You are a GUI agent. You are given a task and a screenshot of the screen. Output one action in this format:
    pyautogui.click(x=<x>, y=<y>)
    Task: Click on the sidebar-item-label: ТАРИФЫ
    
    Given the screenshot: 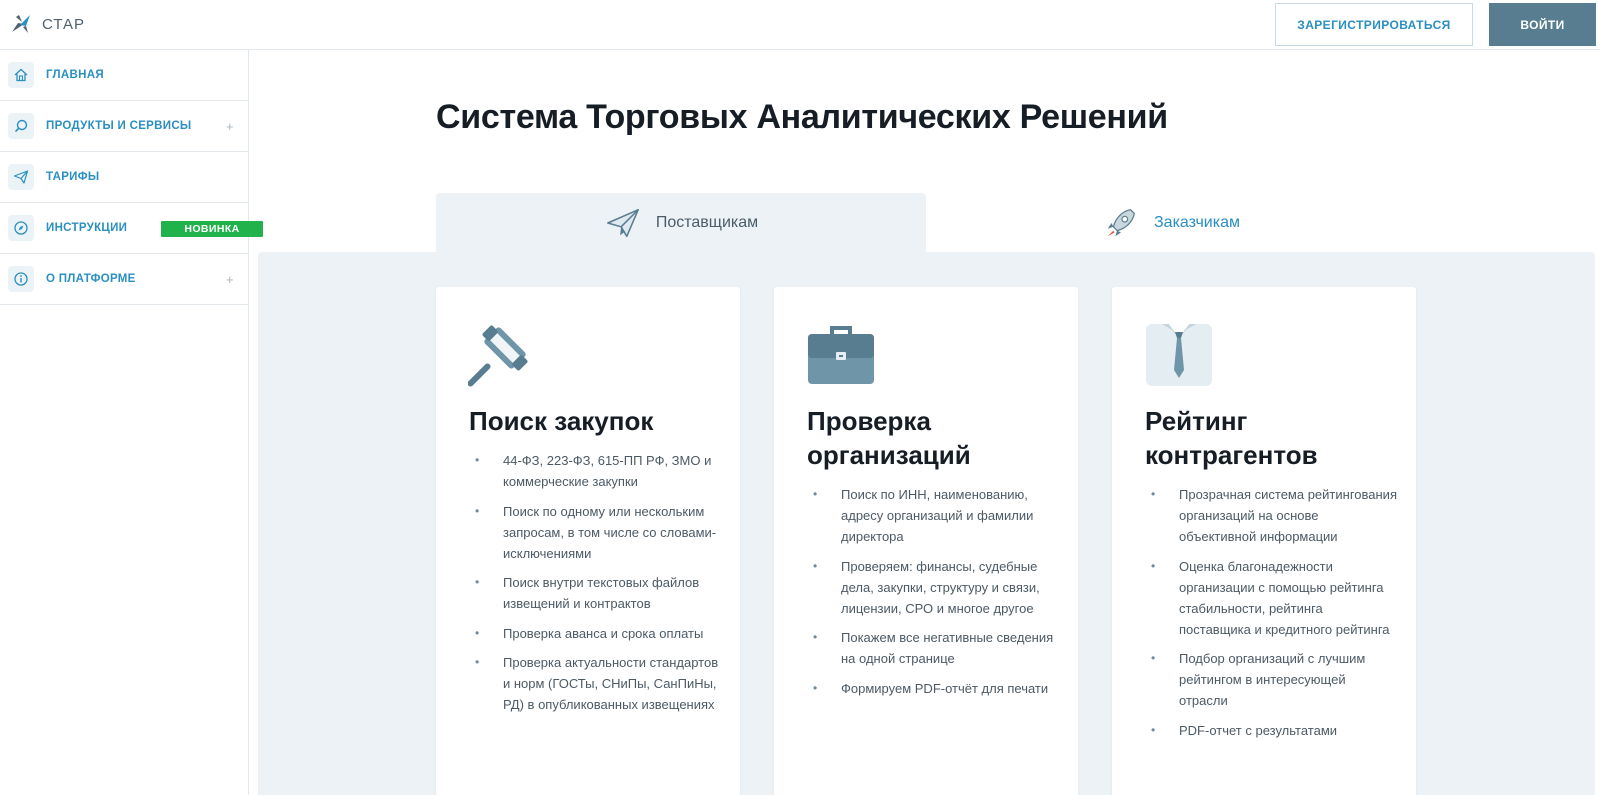 What is the action you would take?
    pyautogui.click(x=73, y=177)
    